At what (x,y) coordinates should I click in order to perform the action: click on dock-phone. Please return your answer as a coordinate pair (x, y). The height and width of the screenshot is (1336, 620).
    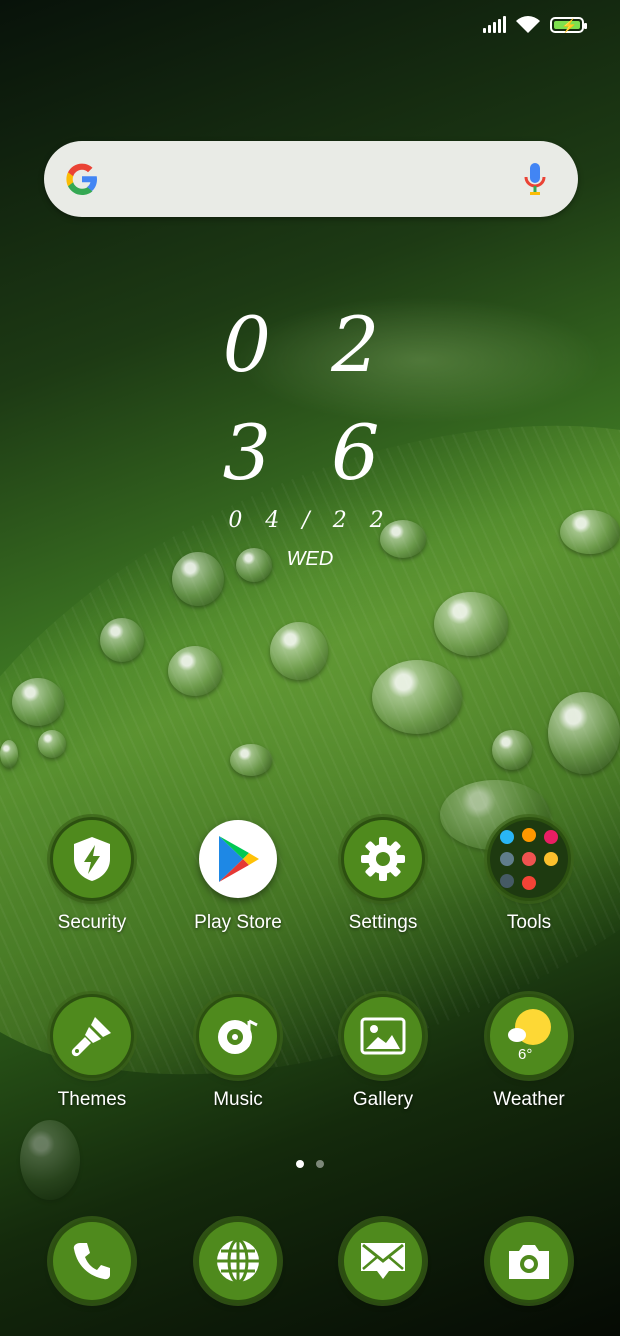
    Looking at the image, I should click on (92, 1261).